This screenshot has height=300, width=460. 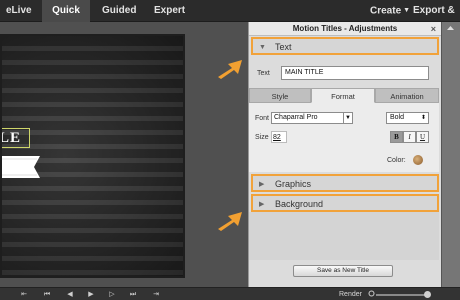 I want to click on go-to-start-icon: ⇤, so click(x=24, y=294).